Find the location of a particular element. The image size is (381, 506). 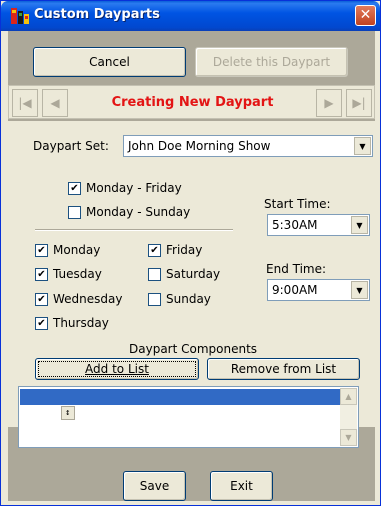

daypart-status: Creating New Daypart is located at coordinates (192, 103).